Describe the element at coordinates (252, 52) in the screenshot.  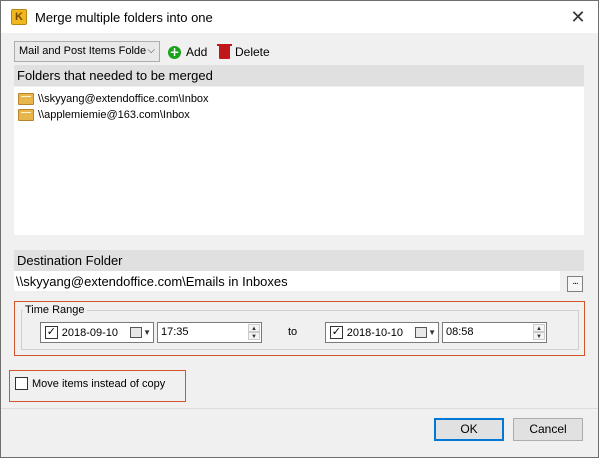
I see `delete-label: Delete` at that location.